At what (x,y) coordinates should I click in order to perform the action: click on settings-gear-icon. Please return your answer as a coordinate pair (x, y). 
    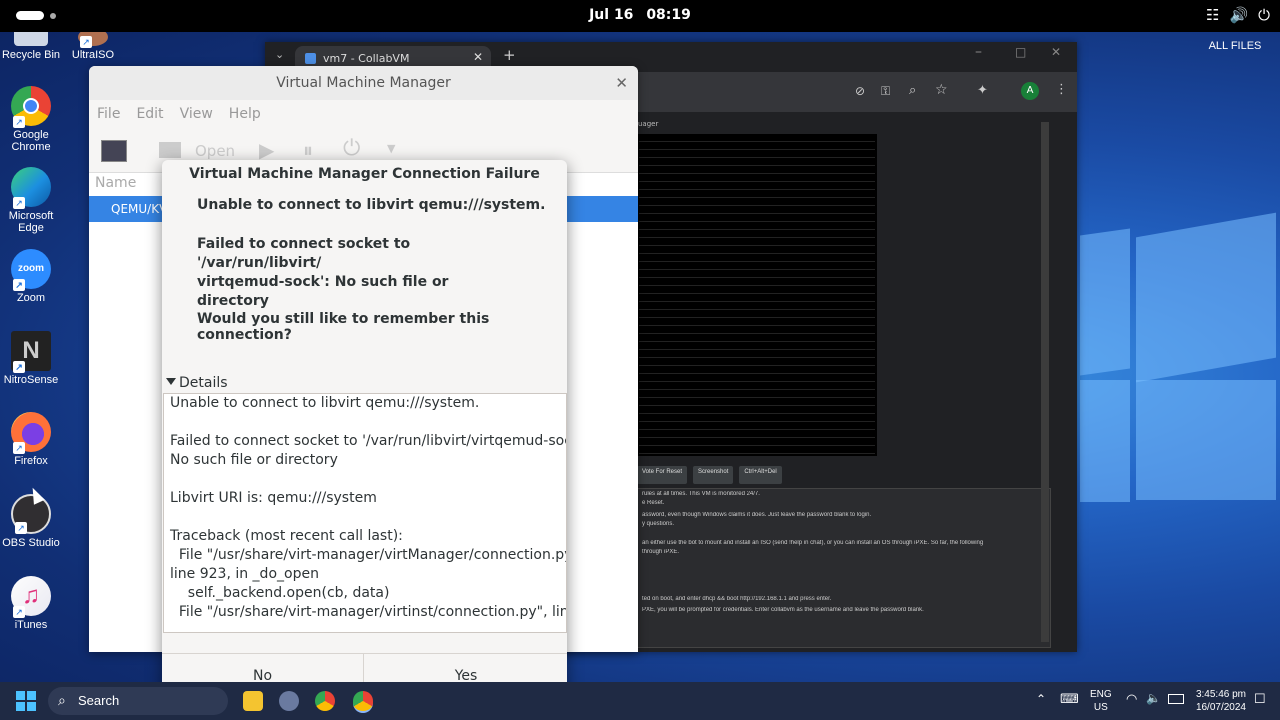
    Looking at the image, I should click on (289, 701).